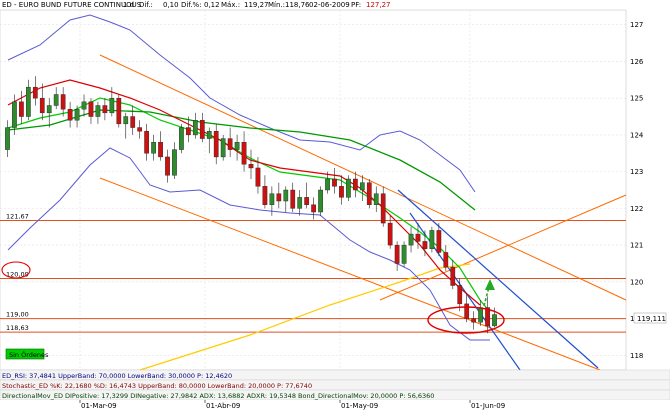 The height and width of the screenshot is (410, 670). I want to click on last-price-label: 119,111, so click(651, 319).